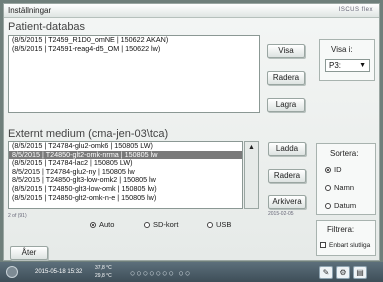 The image size is (383, 282). I want to click on sort-date-radio: Datum, so click(340, 205).